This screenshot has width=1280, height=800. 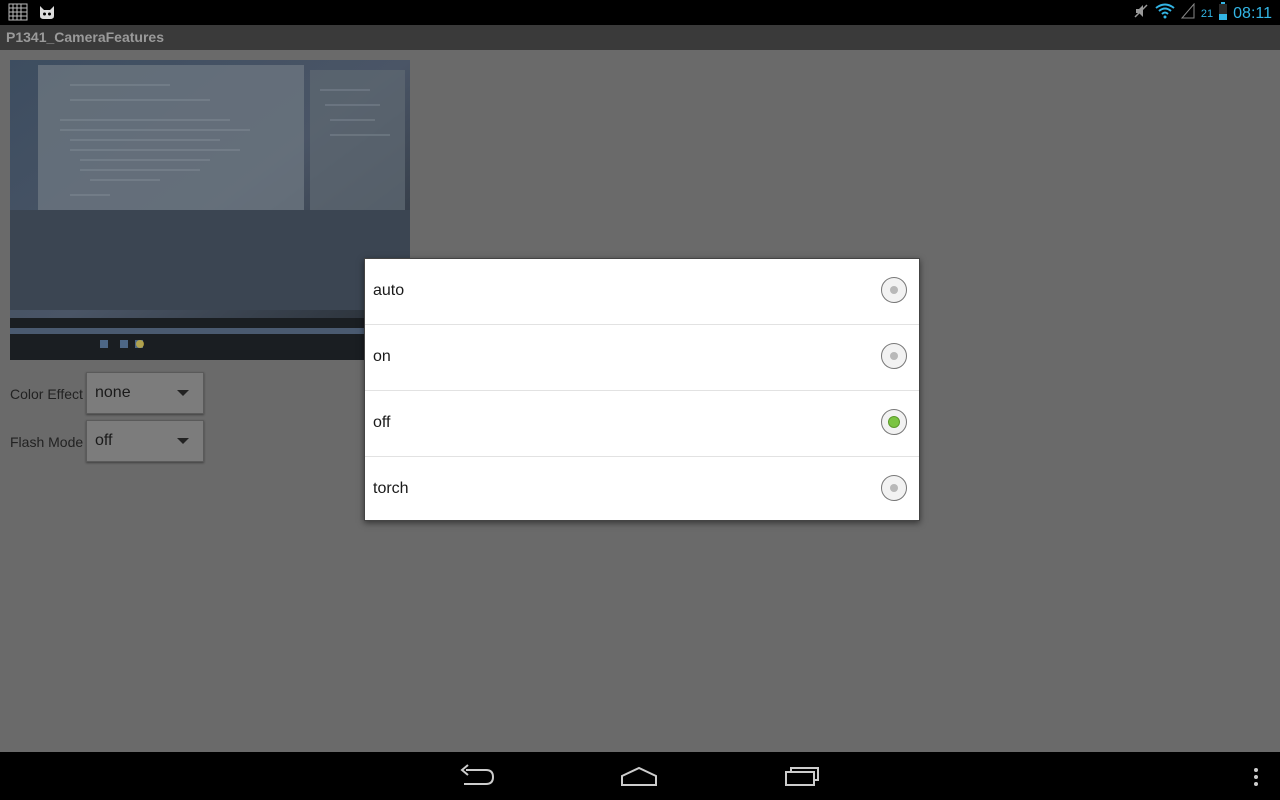 What do you see at coordinates (640, 12) in the screenshot?
I see `status-bar: 21 08:11` at bounding box center [640, 12].